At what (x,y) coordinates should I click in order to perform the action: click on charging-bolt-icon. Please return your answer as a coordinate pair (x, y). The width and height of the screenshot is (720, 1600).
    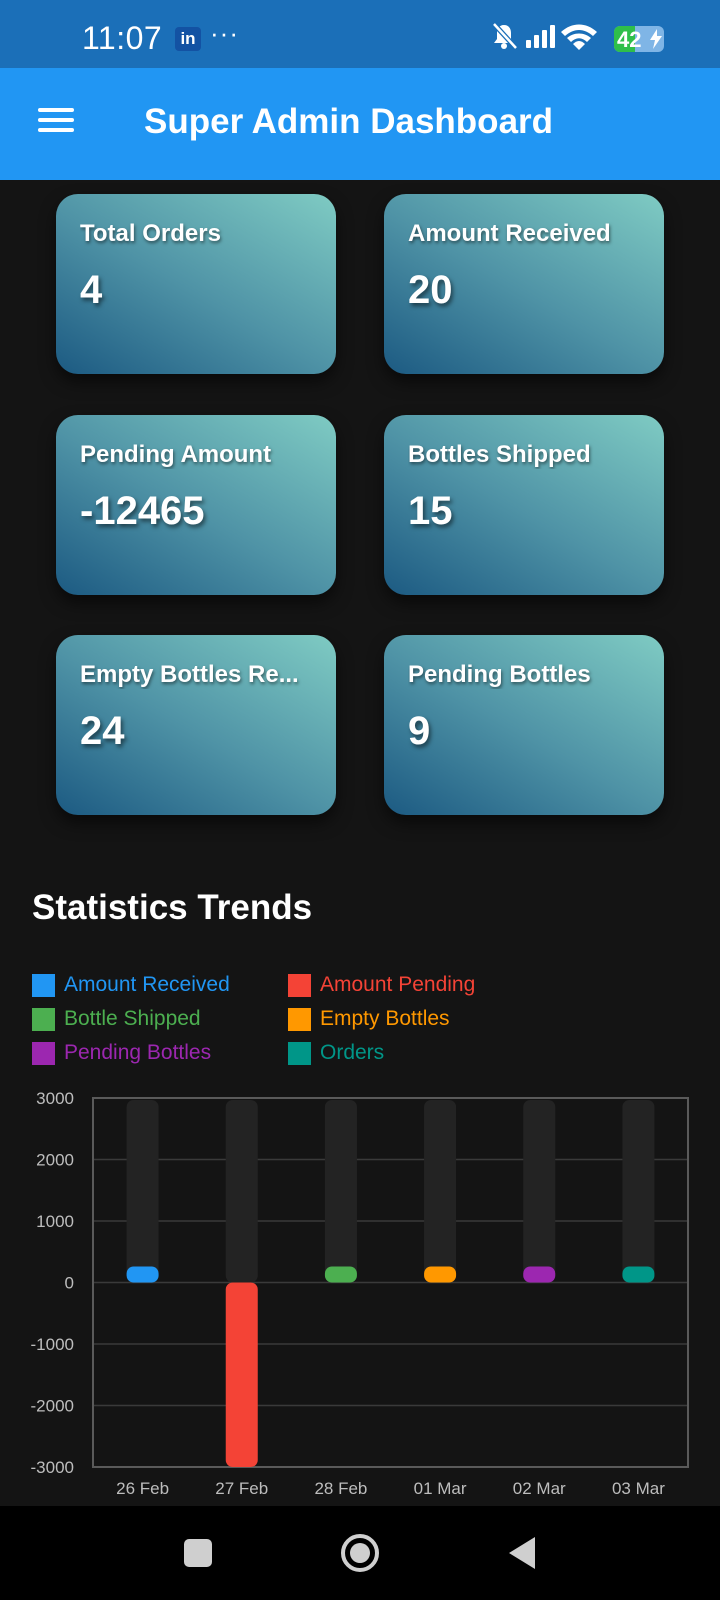
    Looking at the image, I should click on (656, 39).